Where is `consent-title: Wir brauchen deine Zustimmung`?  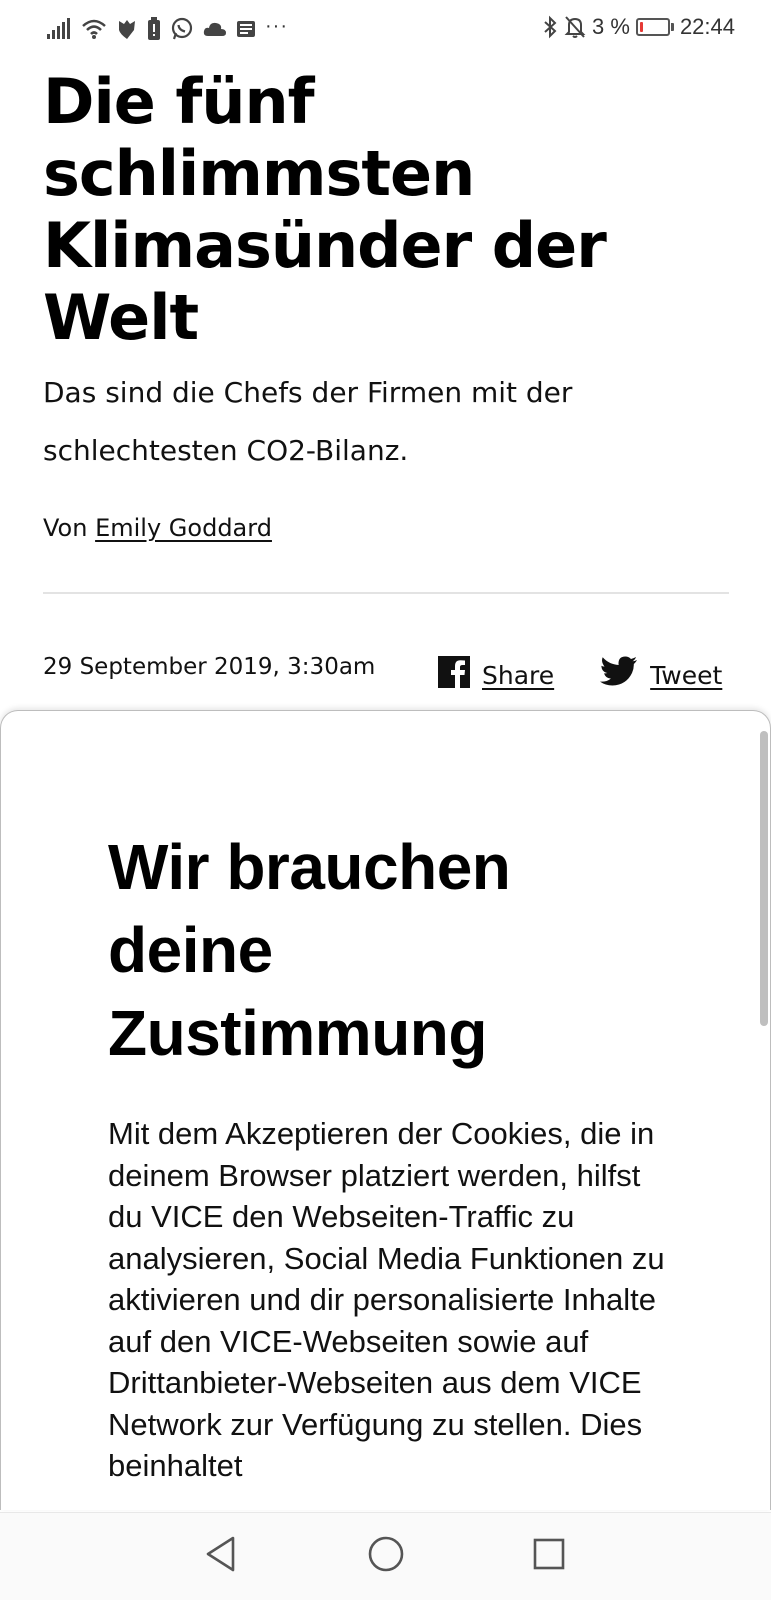 consent-title: Wir brauchen deine Zustimmung is located at coordinates (309, 950).